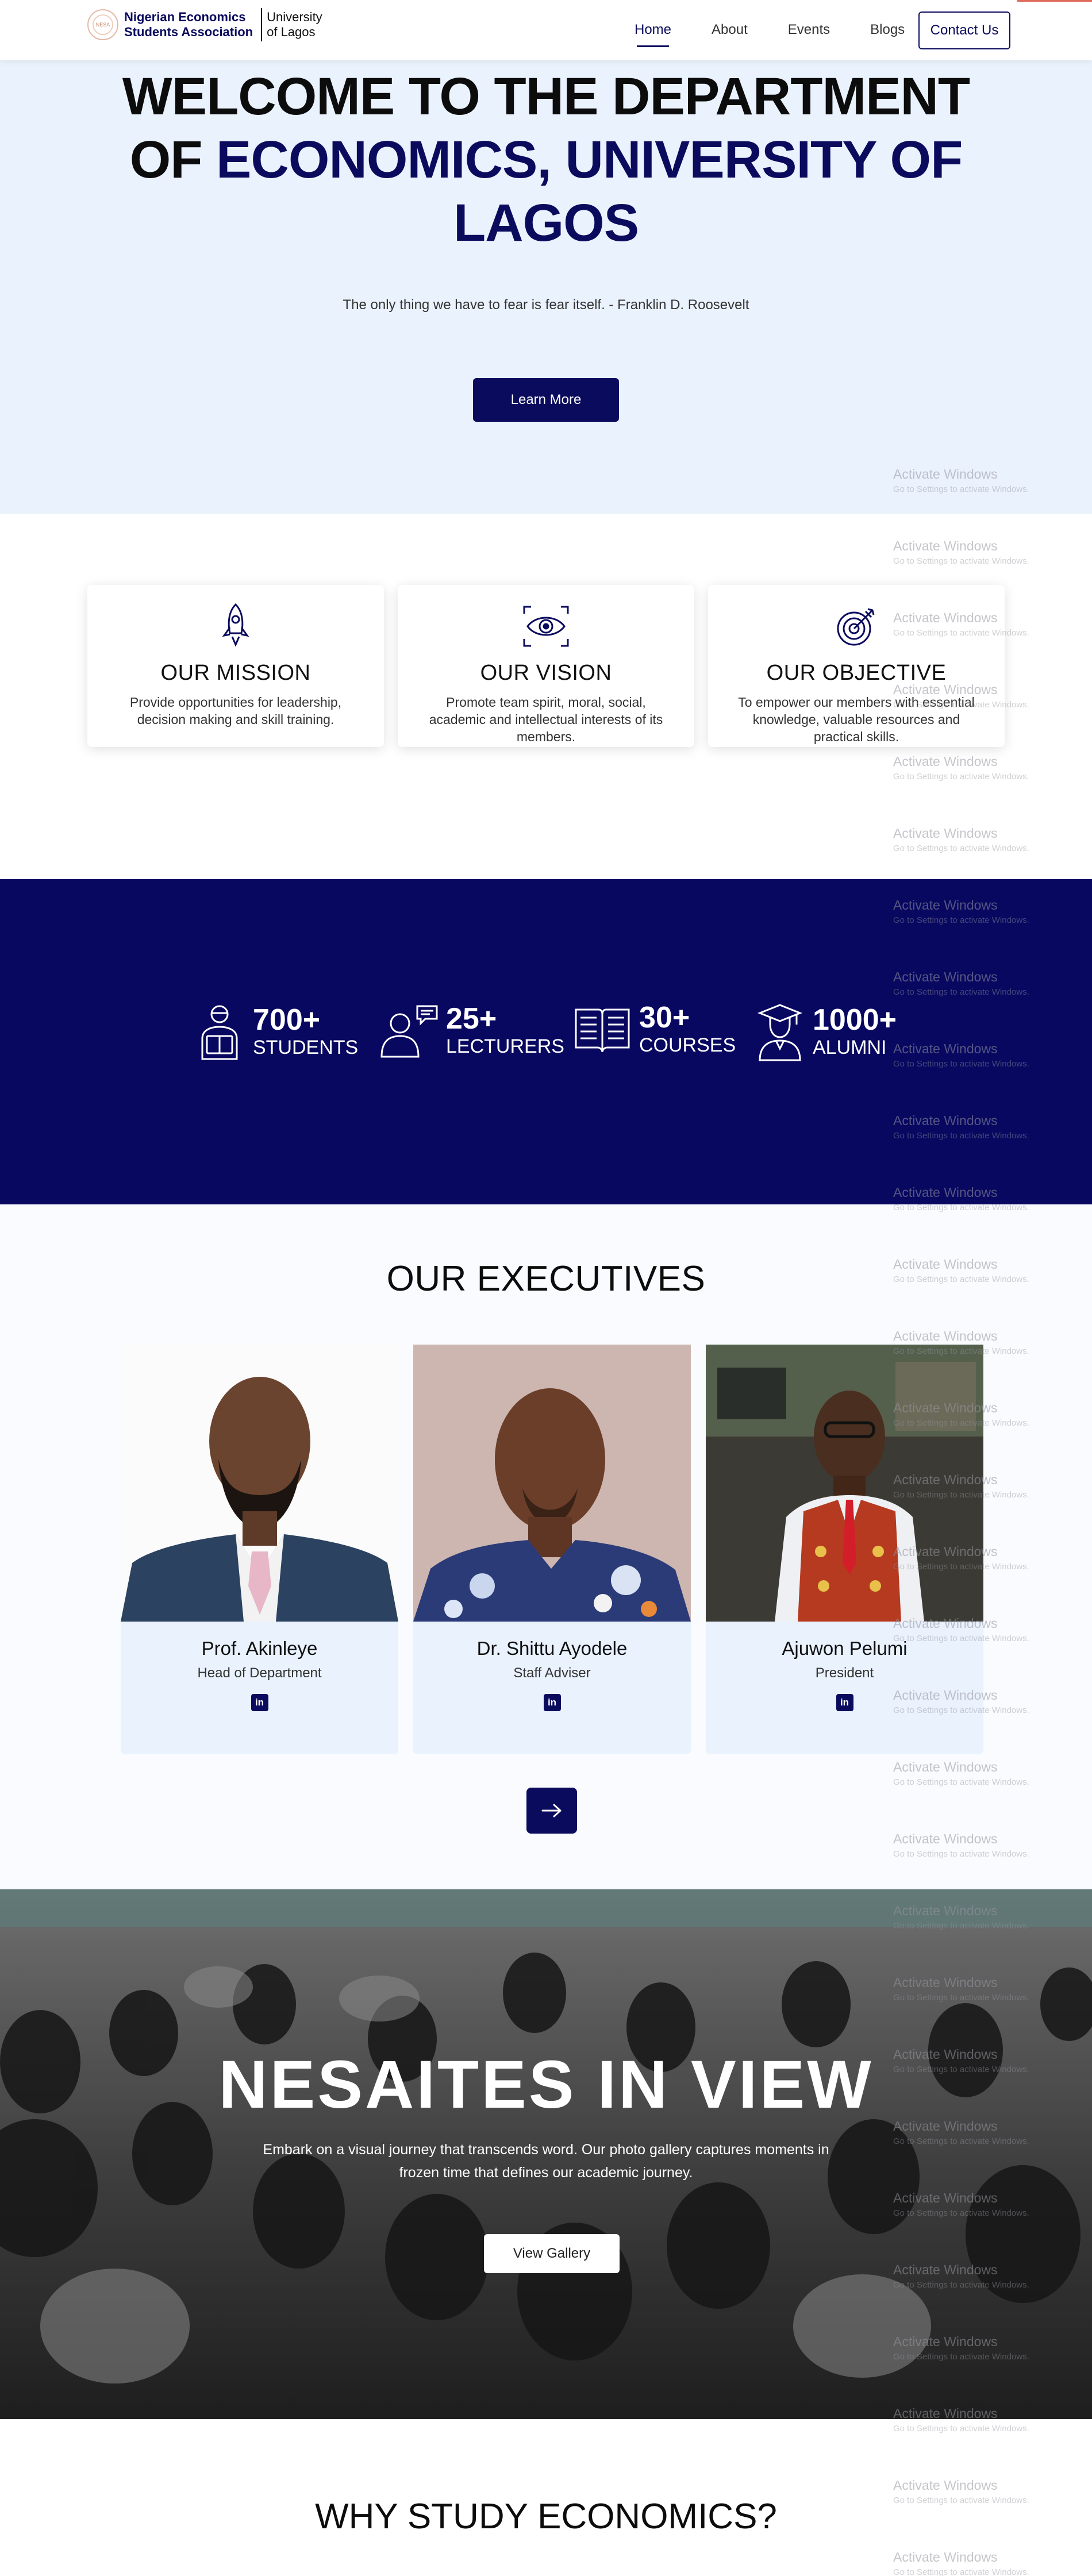 This screenshot has width=1092, height=2576. I want to click on stat-students: 700+ STUDENTS, so click(278, 1031).